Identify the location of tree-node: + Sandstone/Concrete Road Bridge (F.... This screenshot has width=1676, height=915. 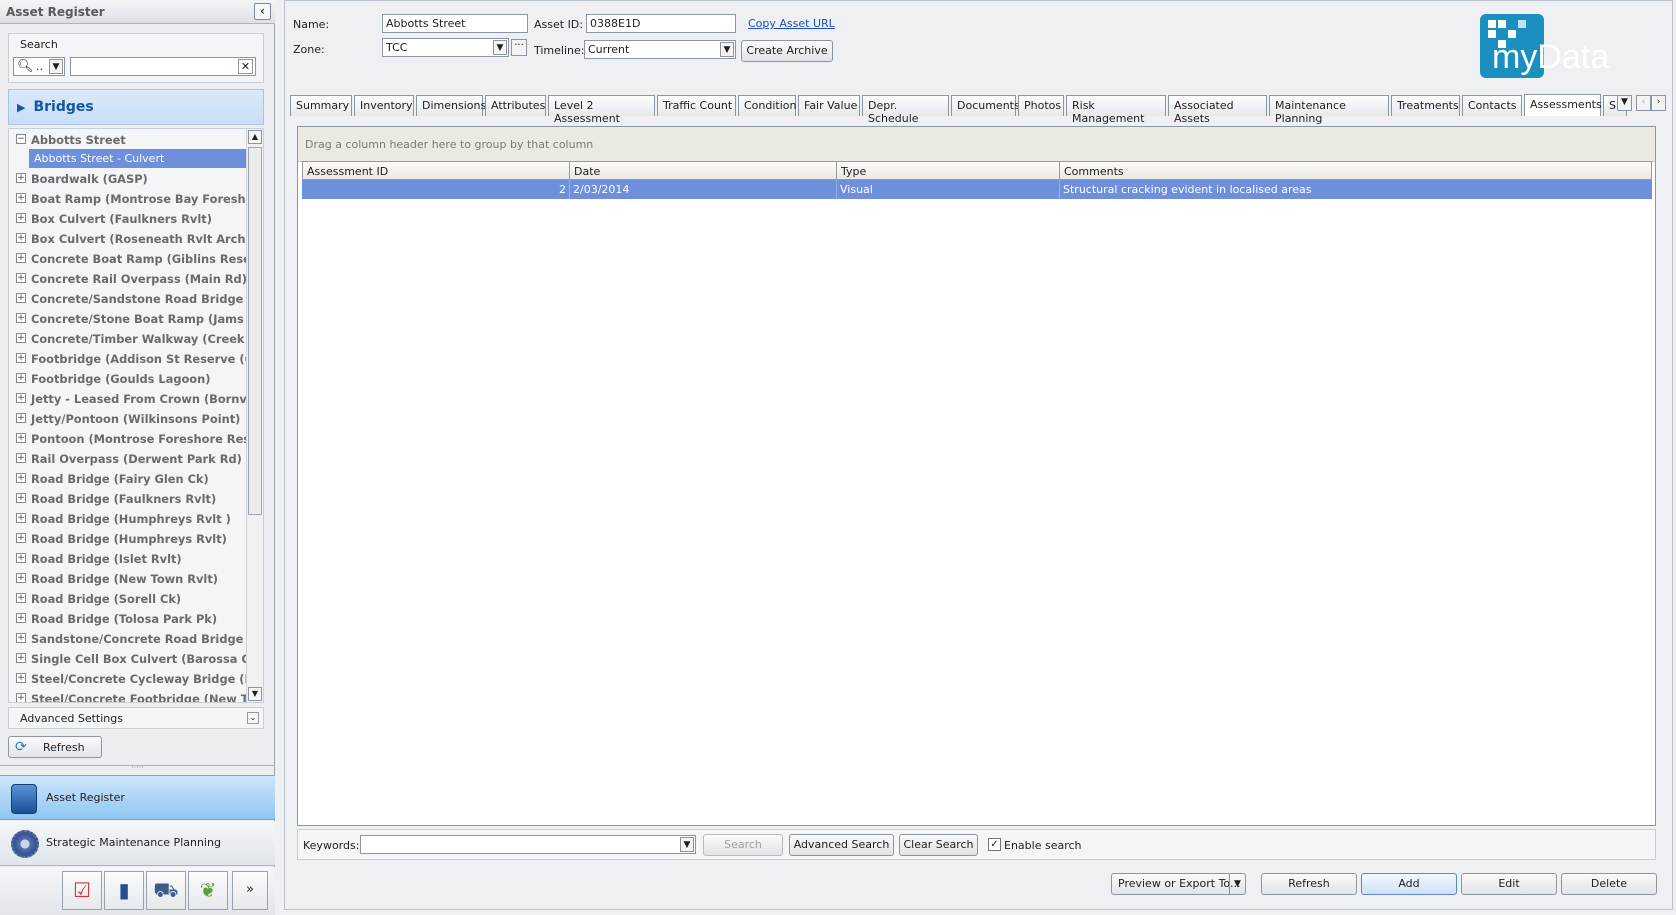
(128, 638).